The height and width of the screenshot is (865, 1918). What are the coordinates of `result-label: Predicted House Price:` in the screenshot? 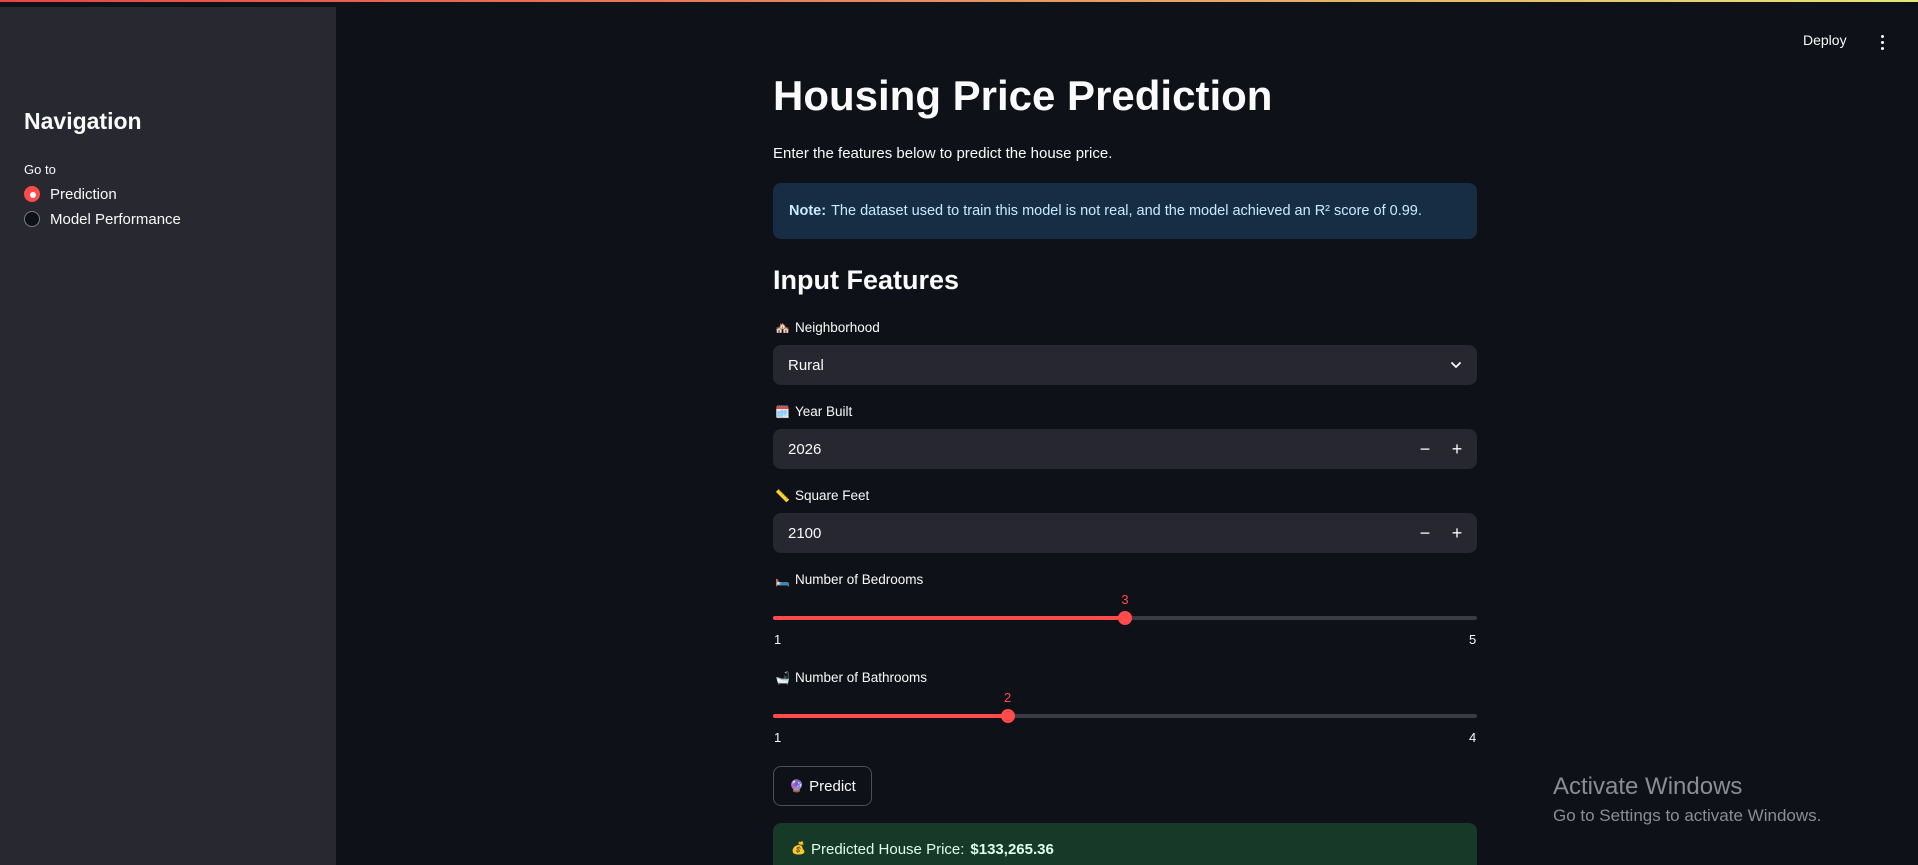 It's located at (888, 849).